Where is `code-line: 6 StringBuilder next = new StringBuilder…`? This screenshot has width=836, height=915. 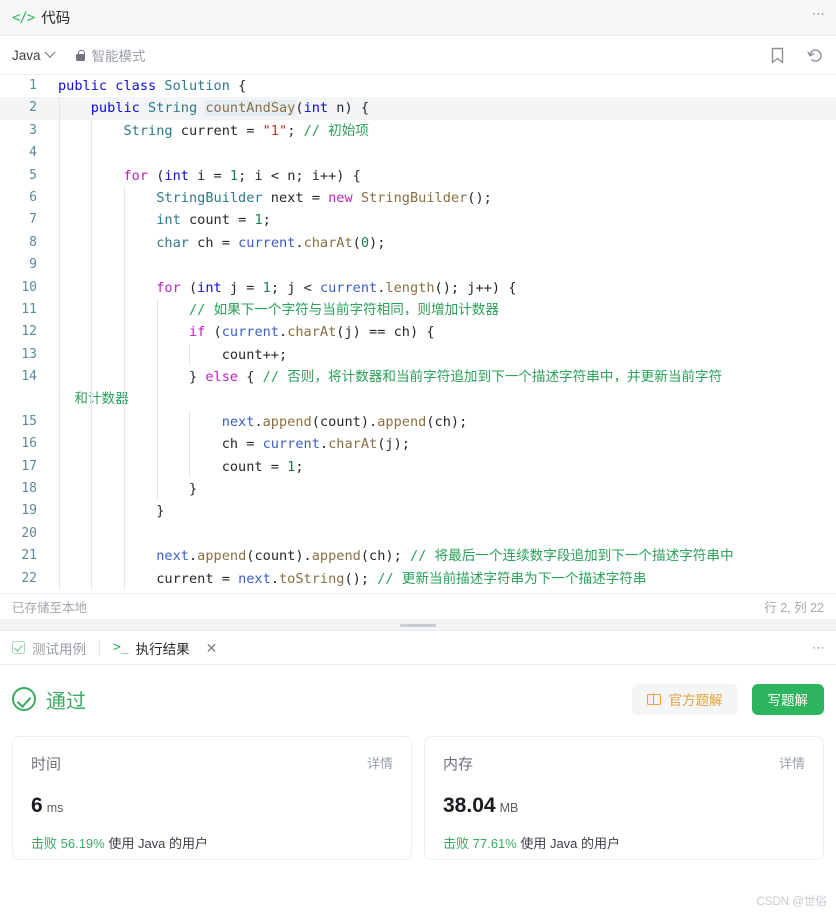 code-line: 6 StringBuilder next = new StringBuilder… is located at coordinates (418, 198).